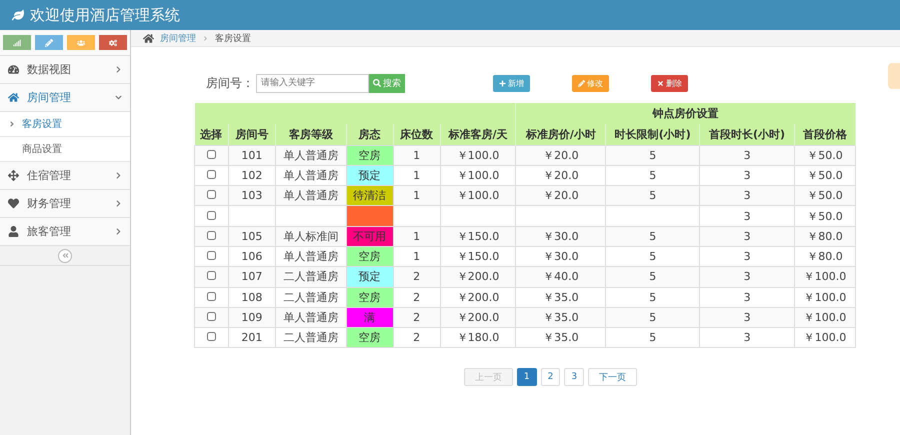 Image resolution: width=900 pixels, height=435 pixels. Describe the element at coordinates (252, 155) in the screenshot. I see `table-cell: 101` at that location.